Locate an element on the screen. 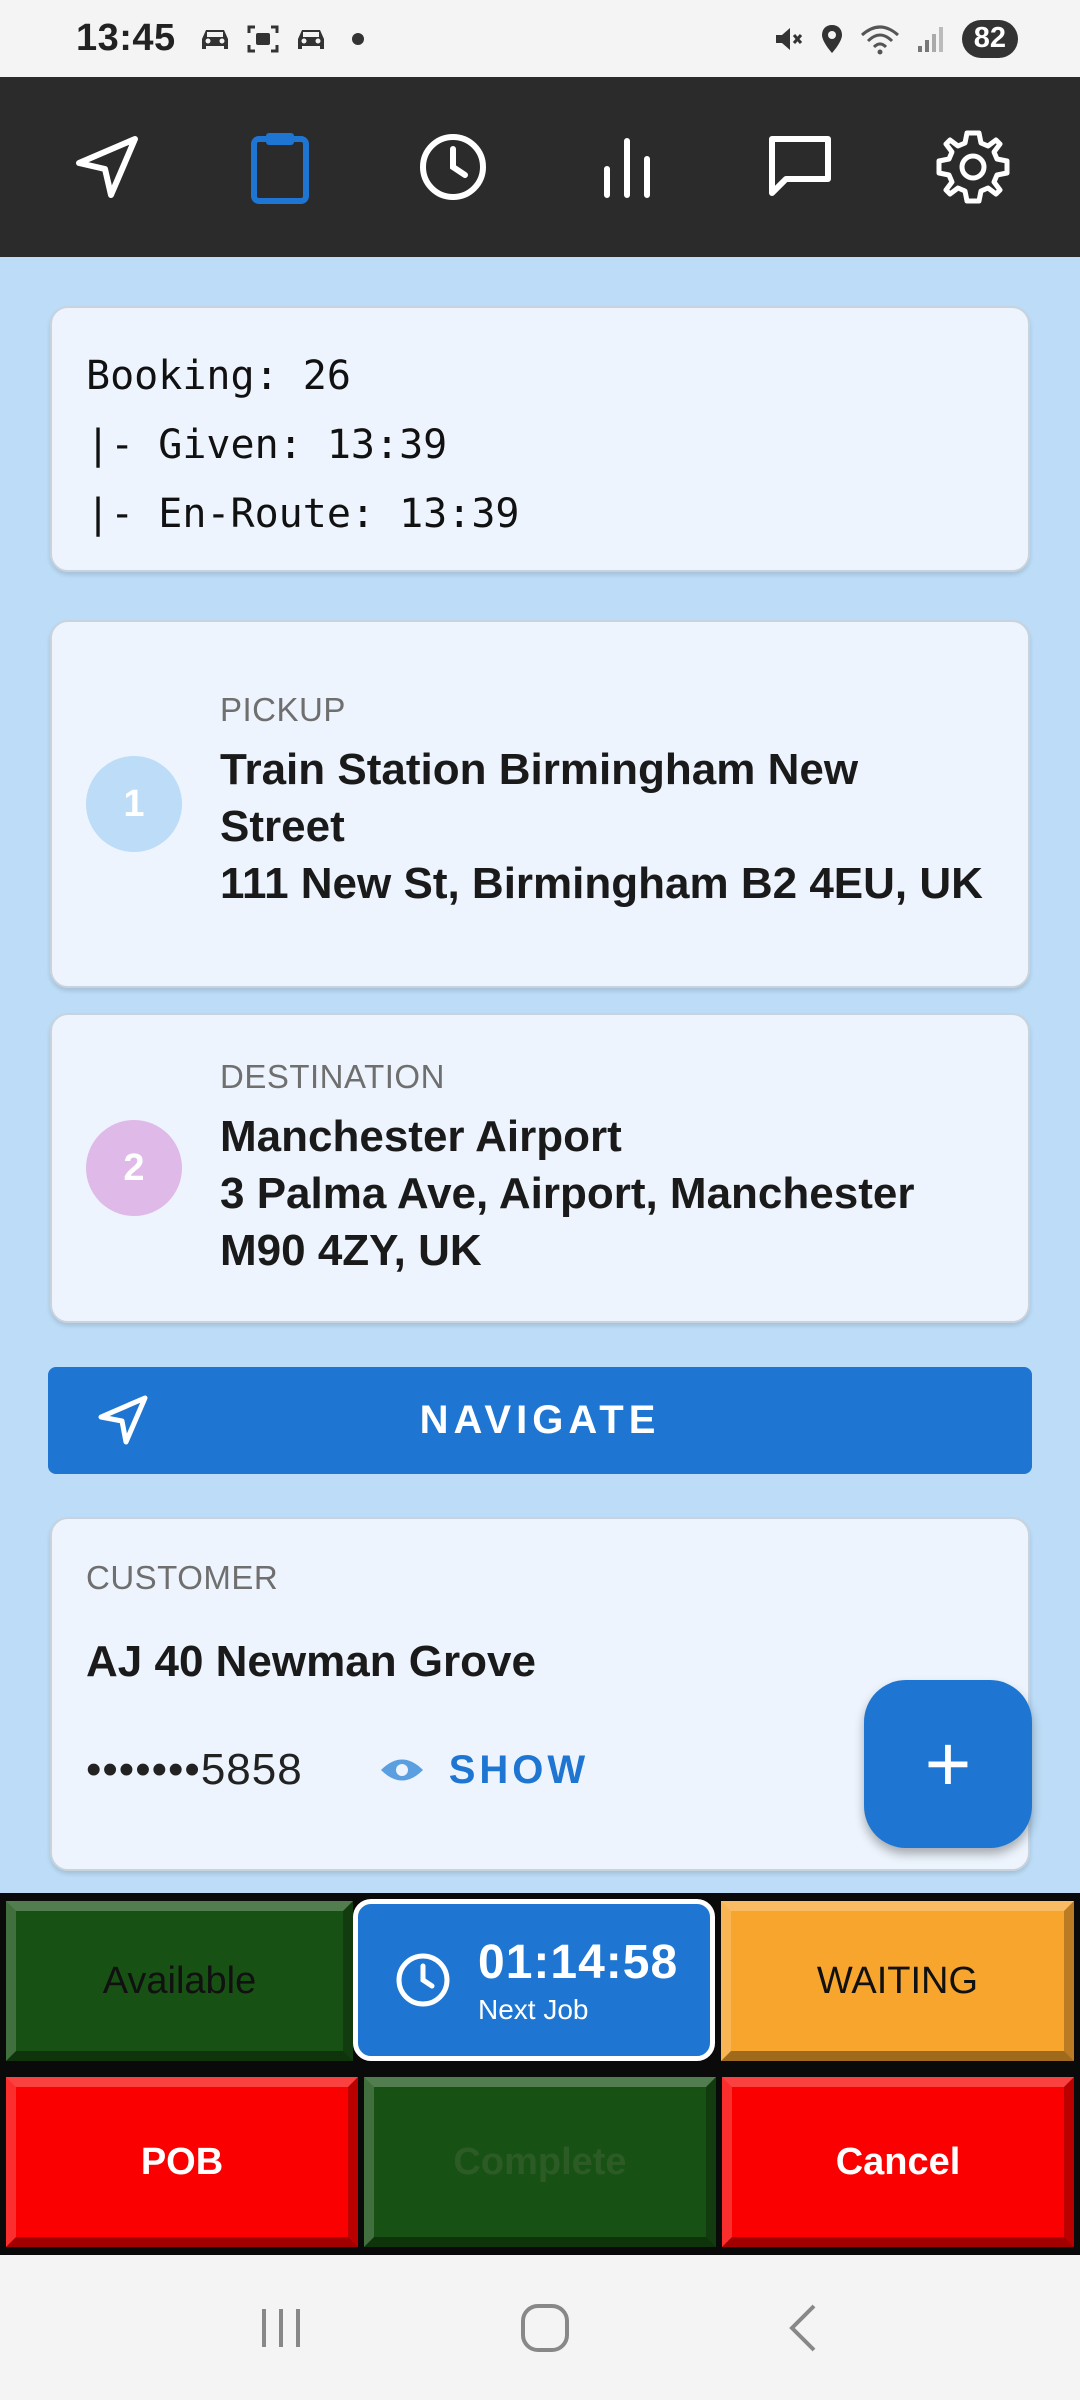 The image size is (1080, 2400). battery-indicator: 82 is located at coordinates (989, 38).